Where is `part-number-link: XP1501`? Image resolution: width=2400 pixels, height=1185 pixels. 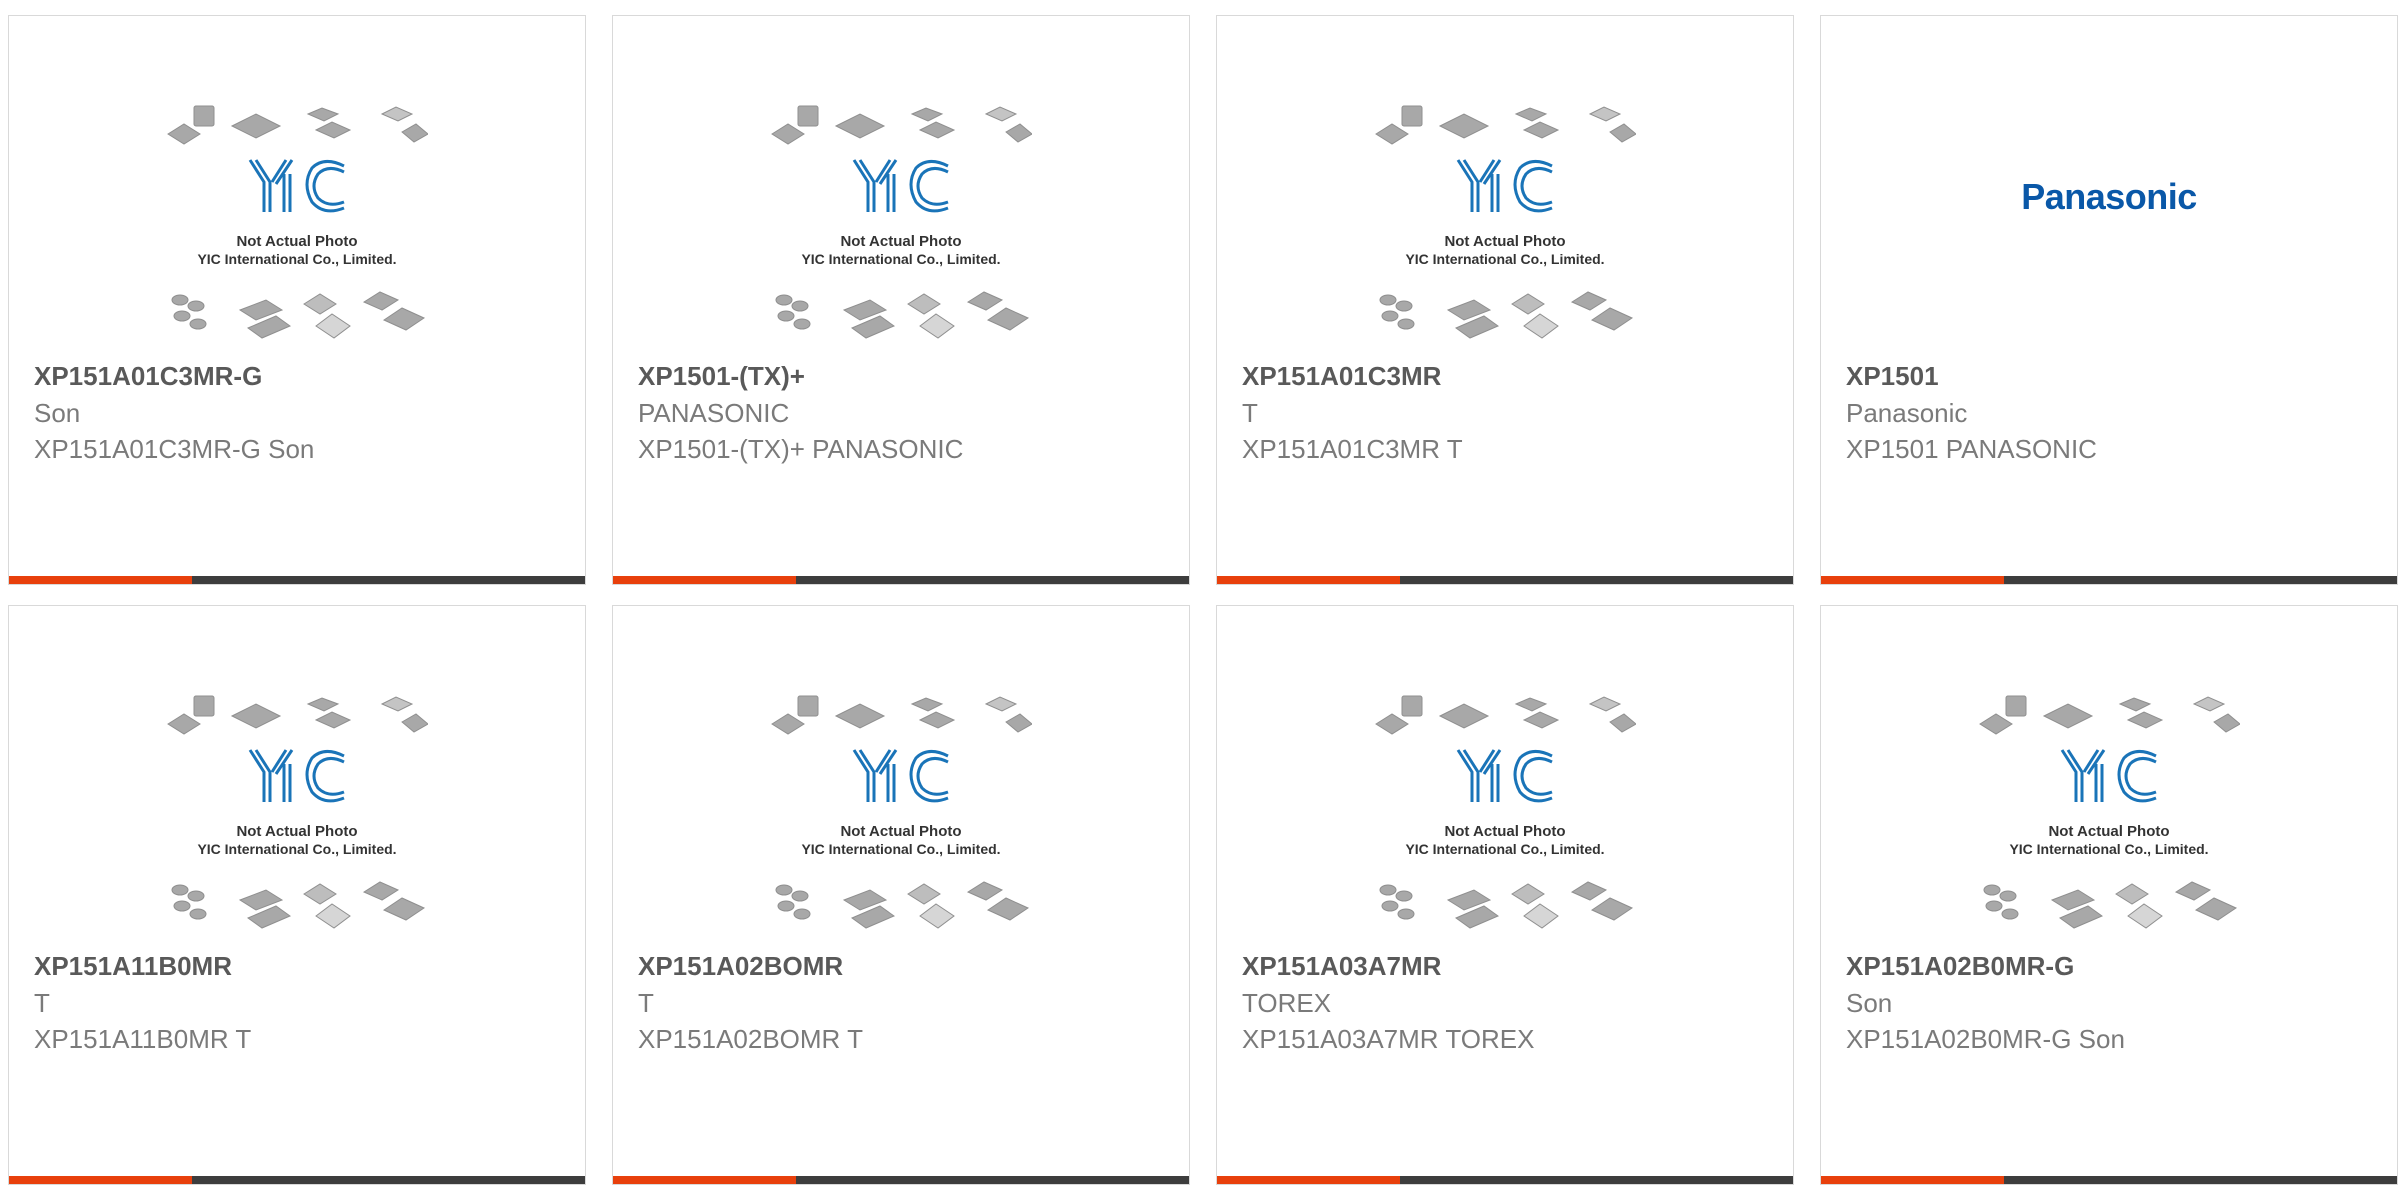
part-number-link: XP1501 is located at coordinates (1892, 376).